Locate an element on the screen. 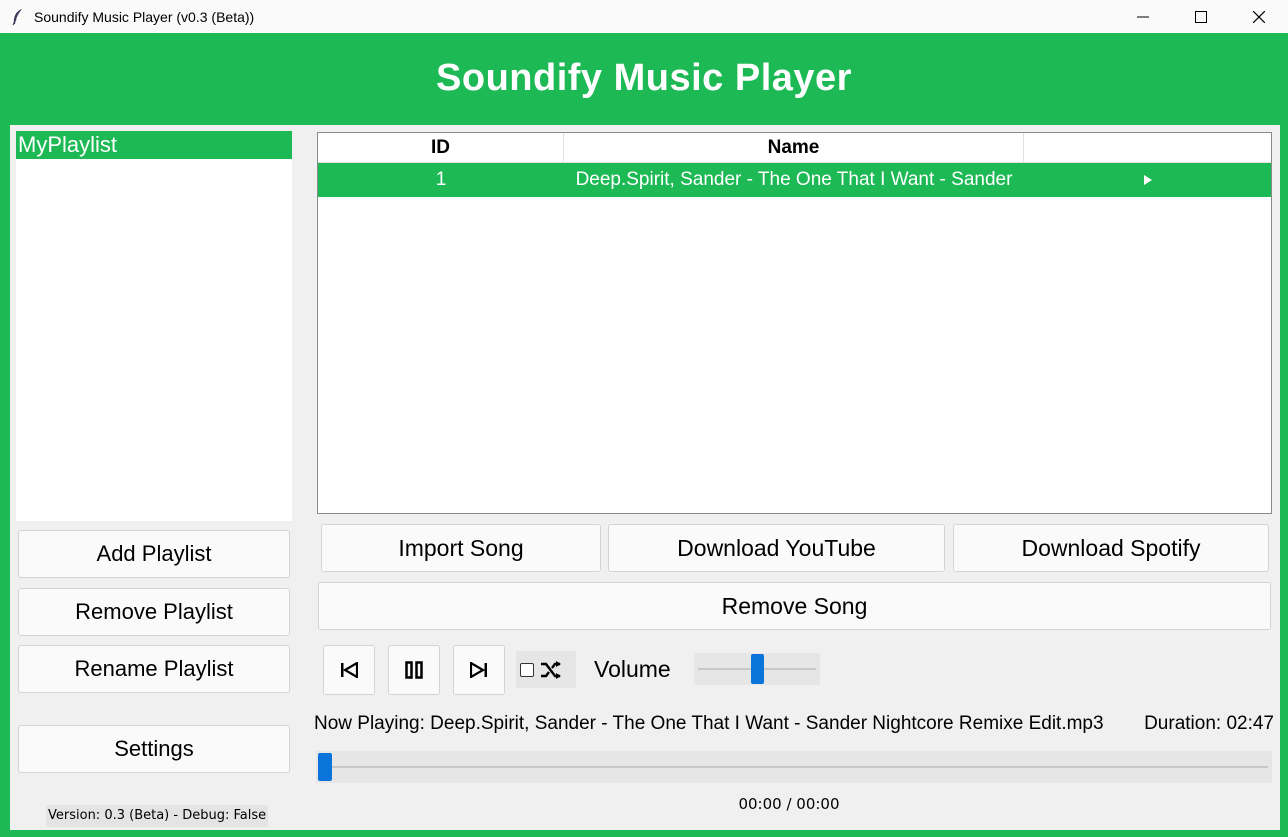 This screenshot has width=1288, height=837. maximize-button is located at coordinates (1201, 16).